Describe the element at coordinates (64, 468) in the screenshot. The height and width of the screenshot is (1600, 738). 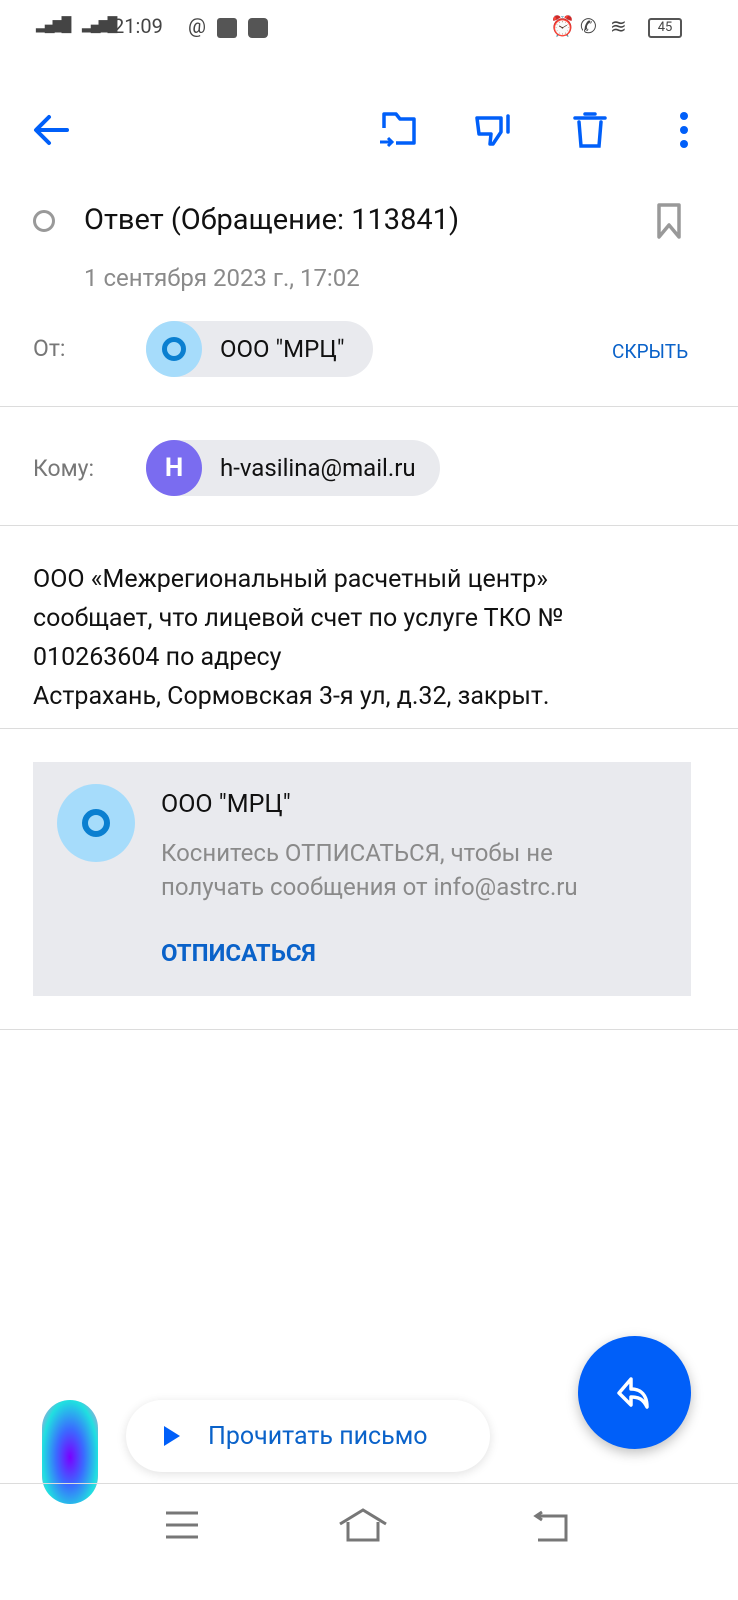
I see `to-label: Кому:` at that location.